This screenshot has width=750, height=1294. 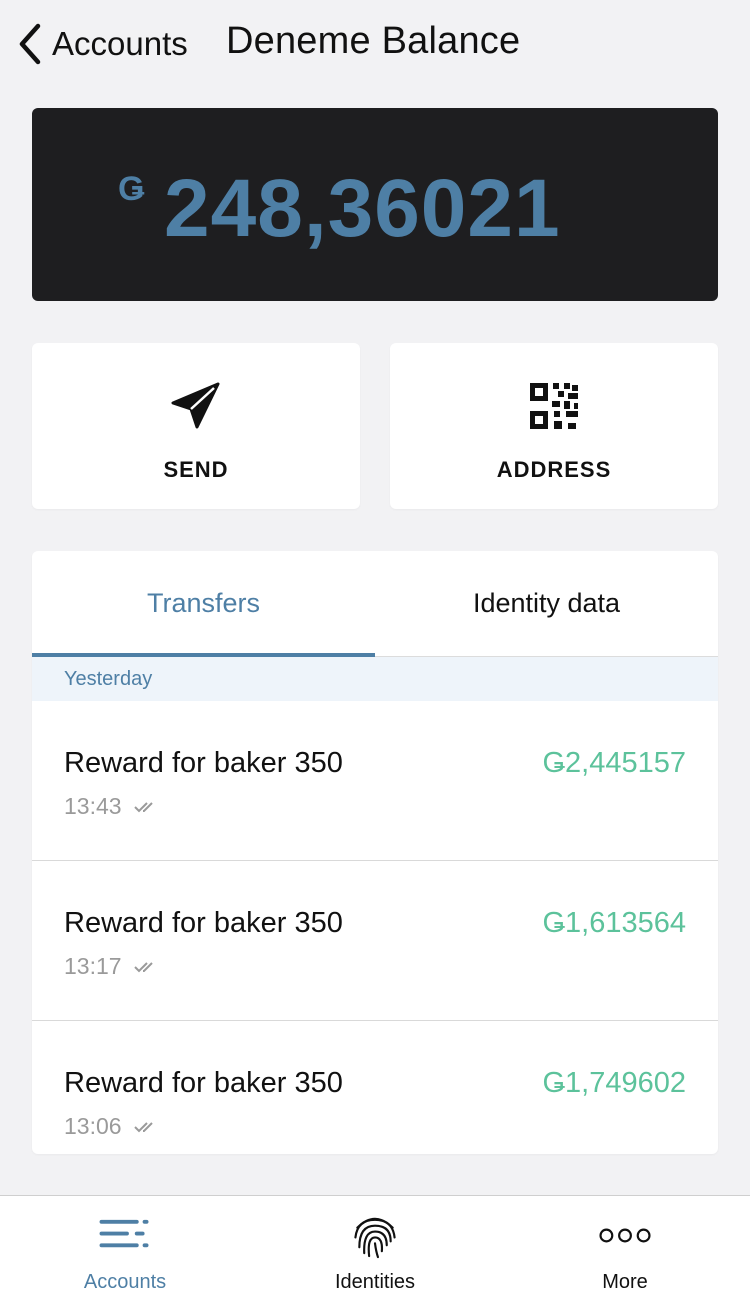 What do you see at coordinates (375, 1282) in the screenshot?
I see `nav-identities-label: Identities` at bounding box center [375, 1282].